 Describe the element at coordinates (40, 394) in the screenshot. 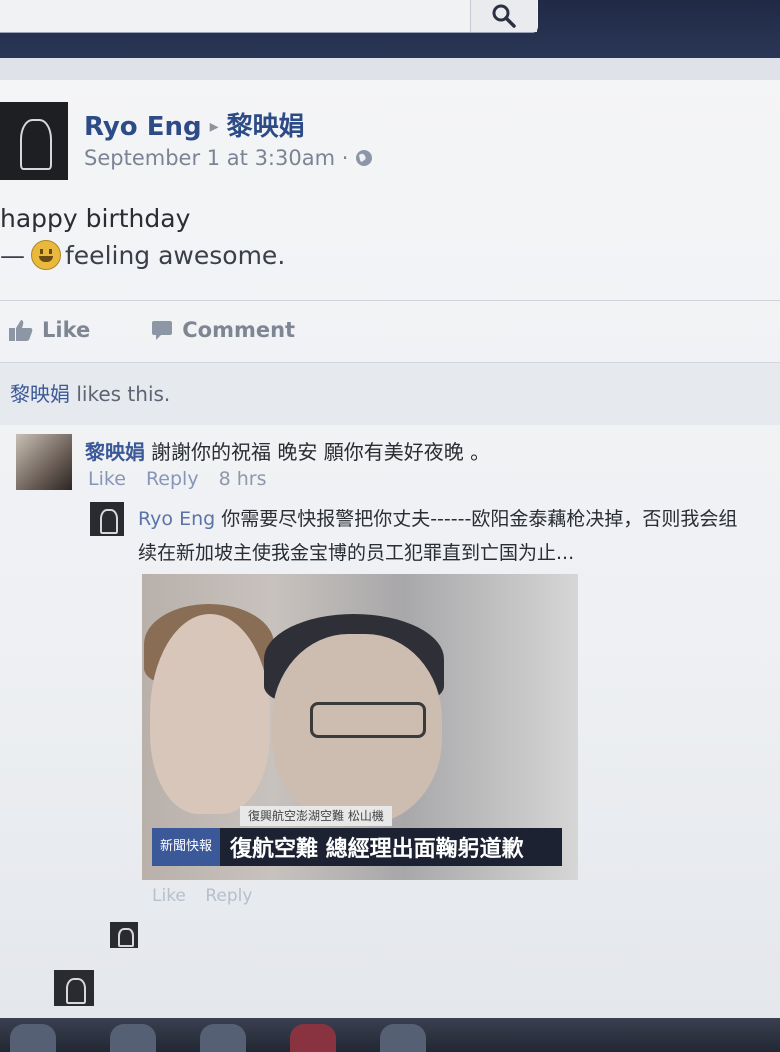

I see `liker-link: 黎映娟` at that location.